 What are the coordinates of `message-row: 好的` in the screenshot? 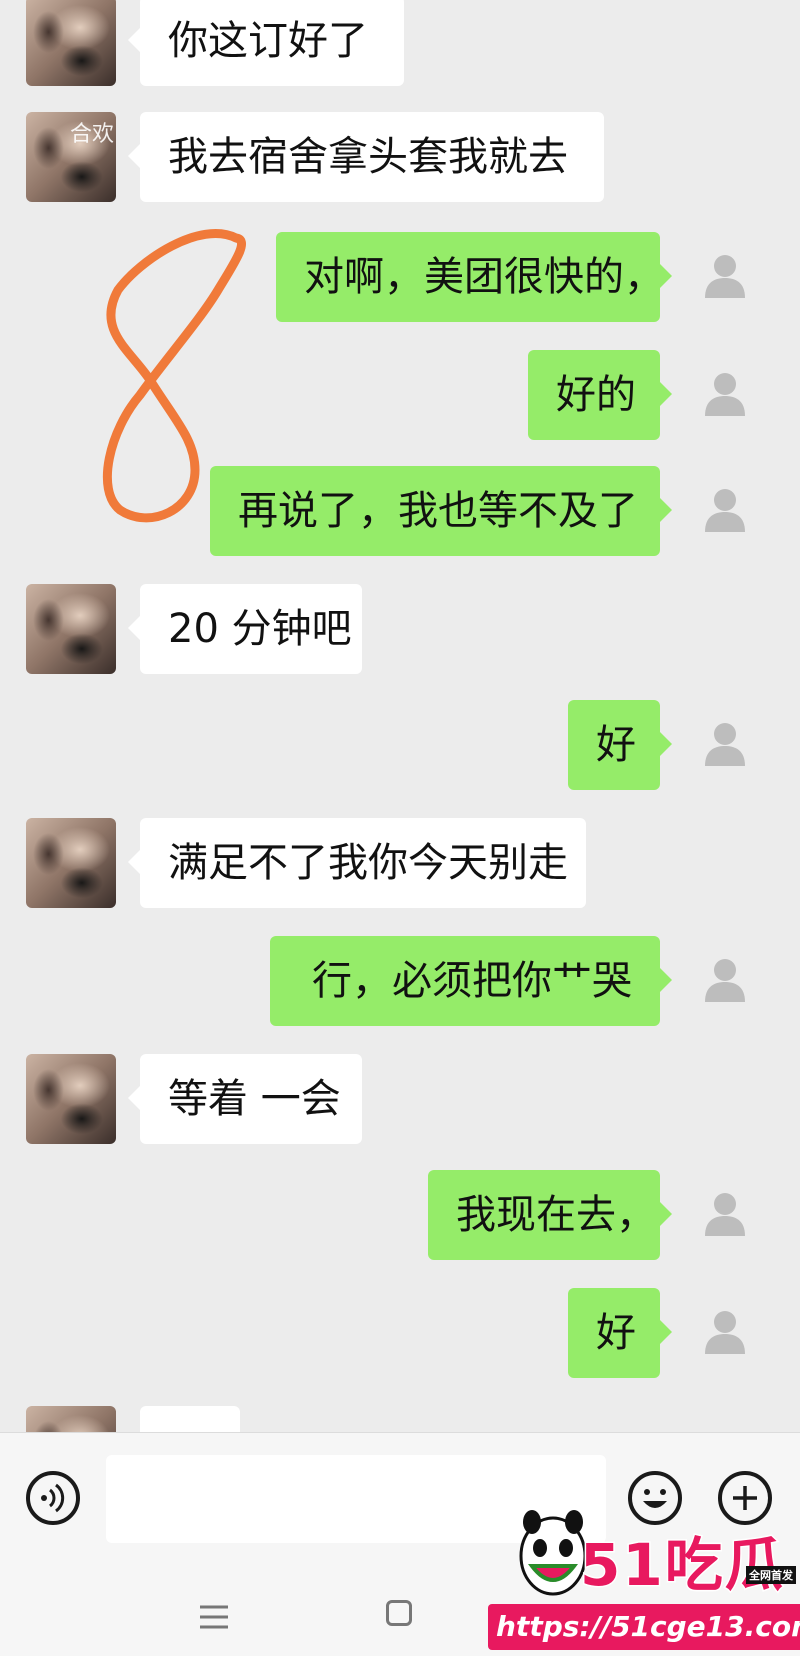 It's located at (400, 395).